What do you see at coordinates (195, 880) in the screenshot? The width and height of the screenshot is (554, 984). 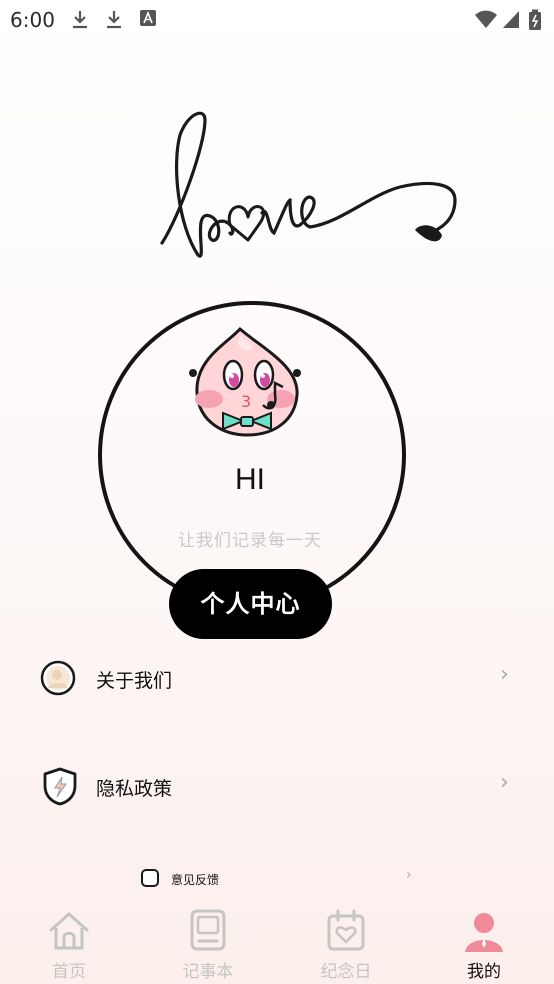 I see `menu-label-feedback: 意见反馈` at bounding box center [195, 880].